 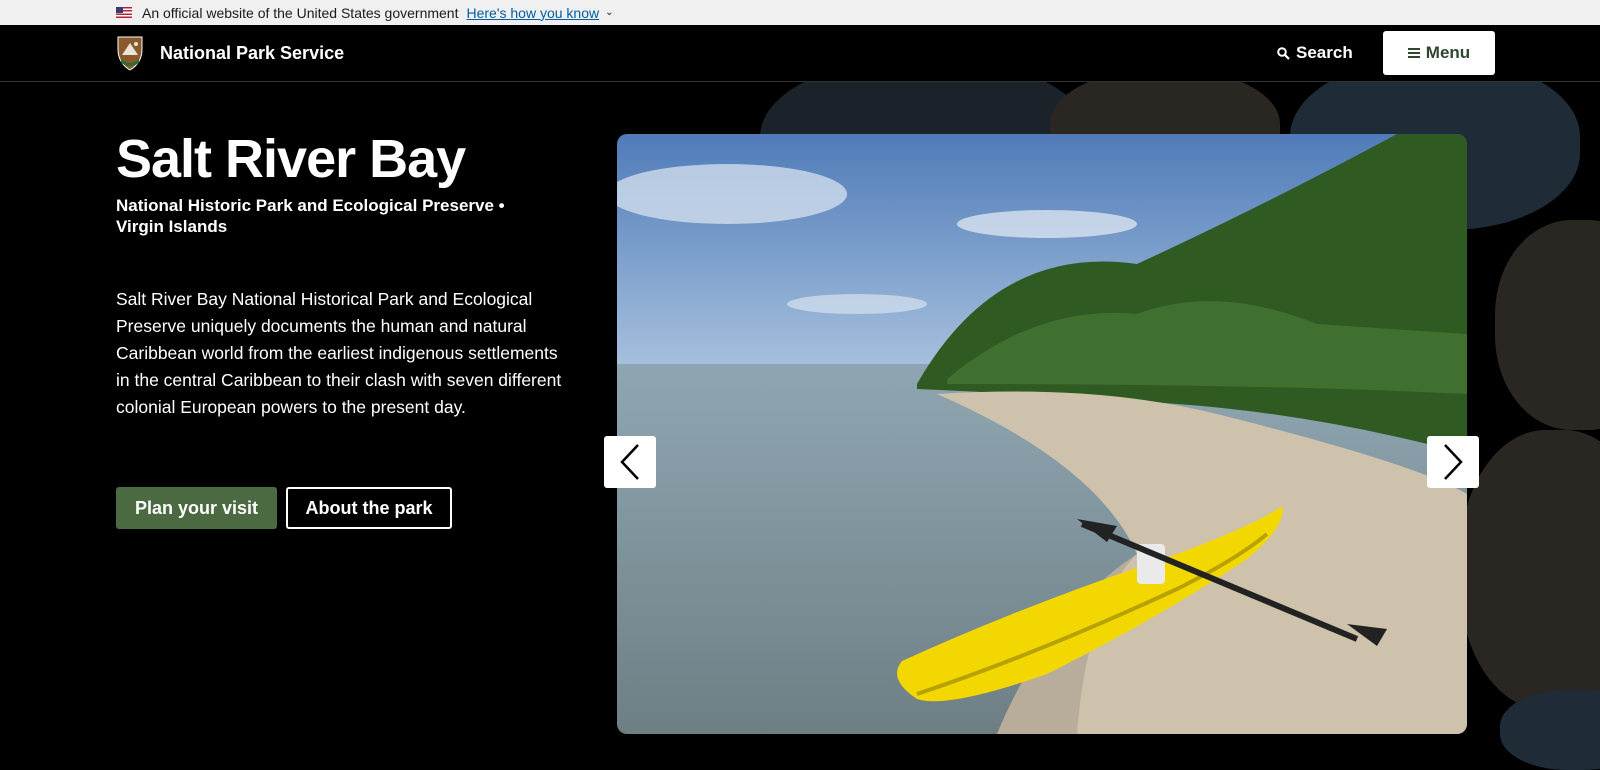 What do you see at coordinates (1283, 53) in the screenshot?
I see `search-icon` at bounding box center [1283, 53].